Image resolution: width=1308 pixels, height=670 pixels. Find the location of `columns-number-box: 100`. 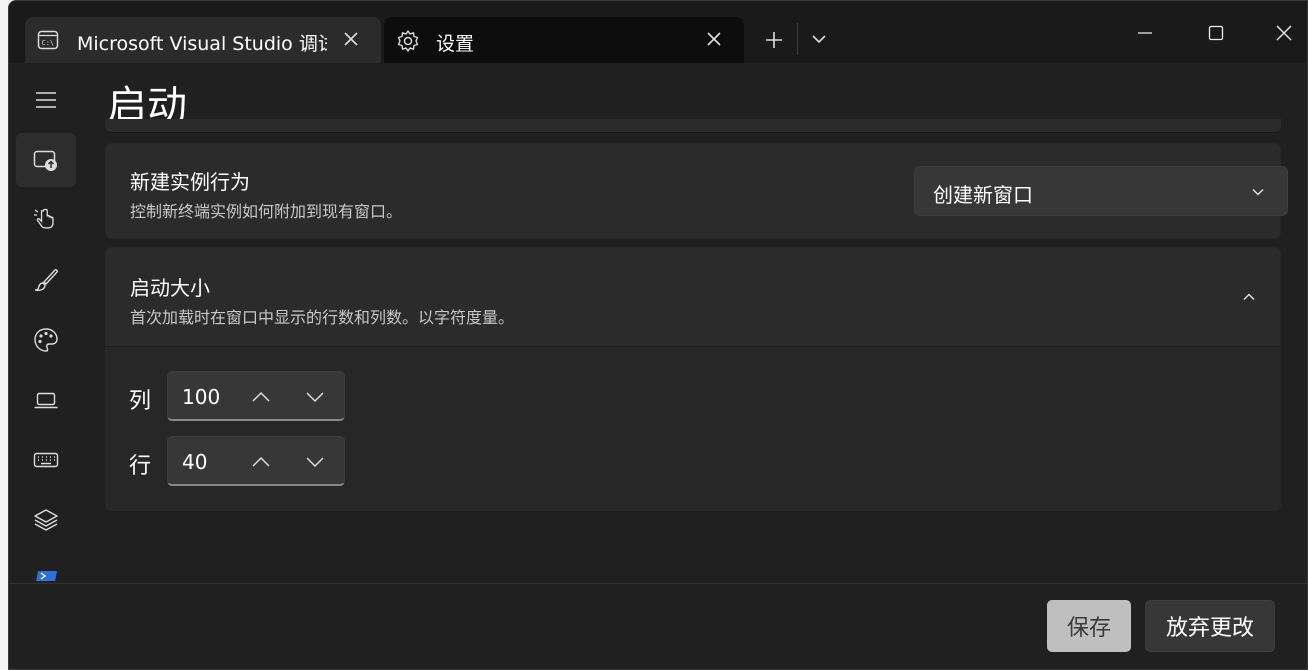

columns-number-box: 100 is located at coordinates (256, 396).